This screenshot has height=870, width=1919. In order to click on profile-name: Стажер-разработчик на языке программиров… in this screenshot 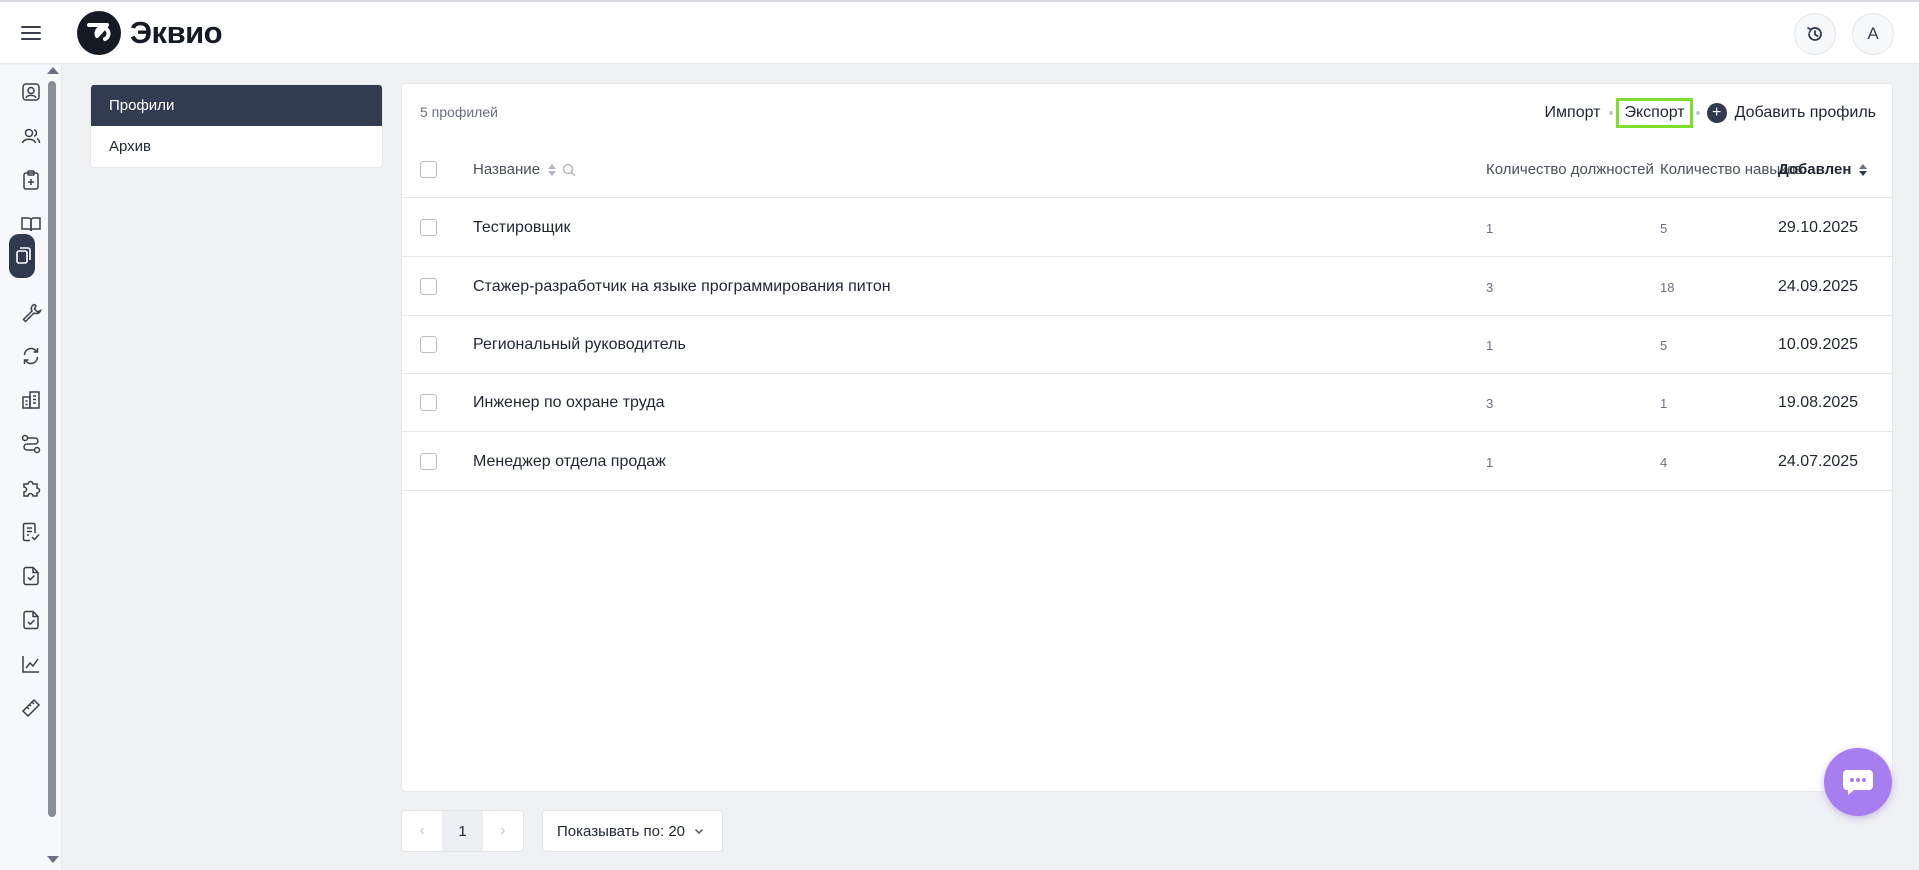, I will do `click(682, 287)`.